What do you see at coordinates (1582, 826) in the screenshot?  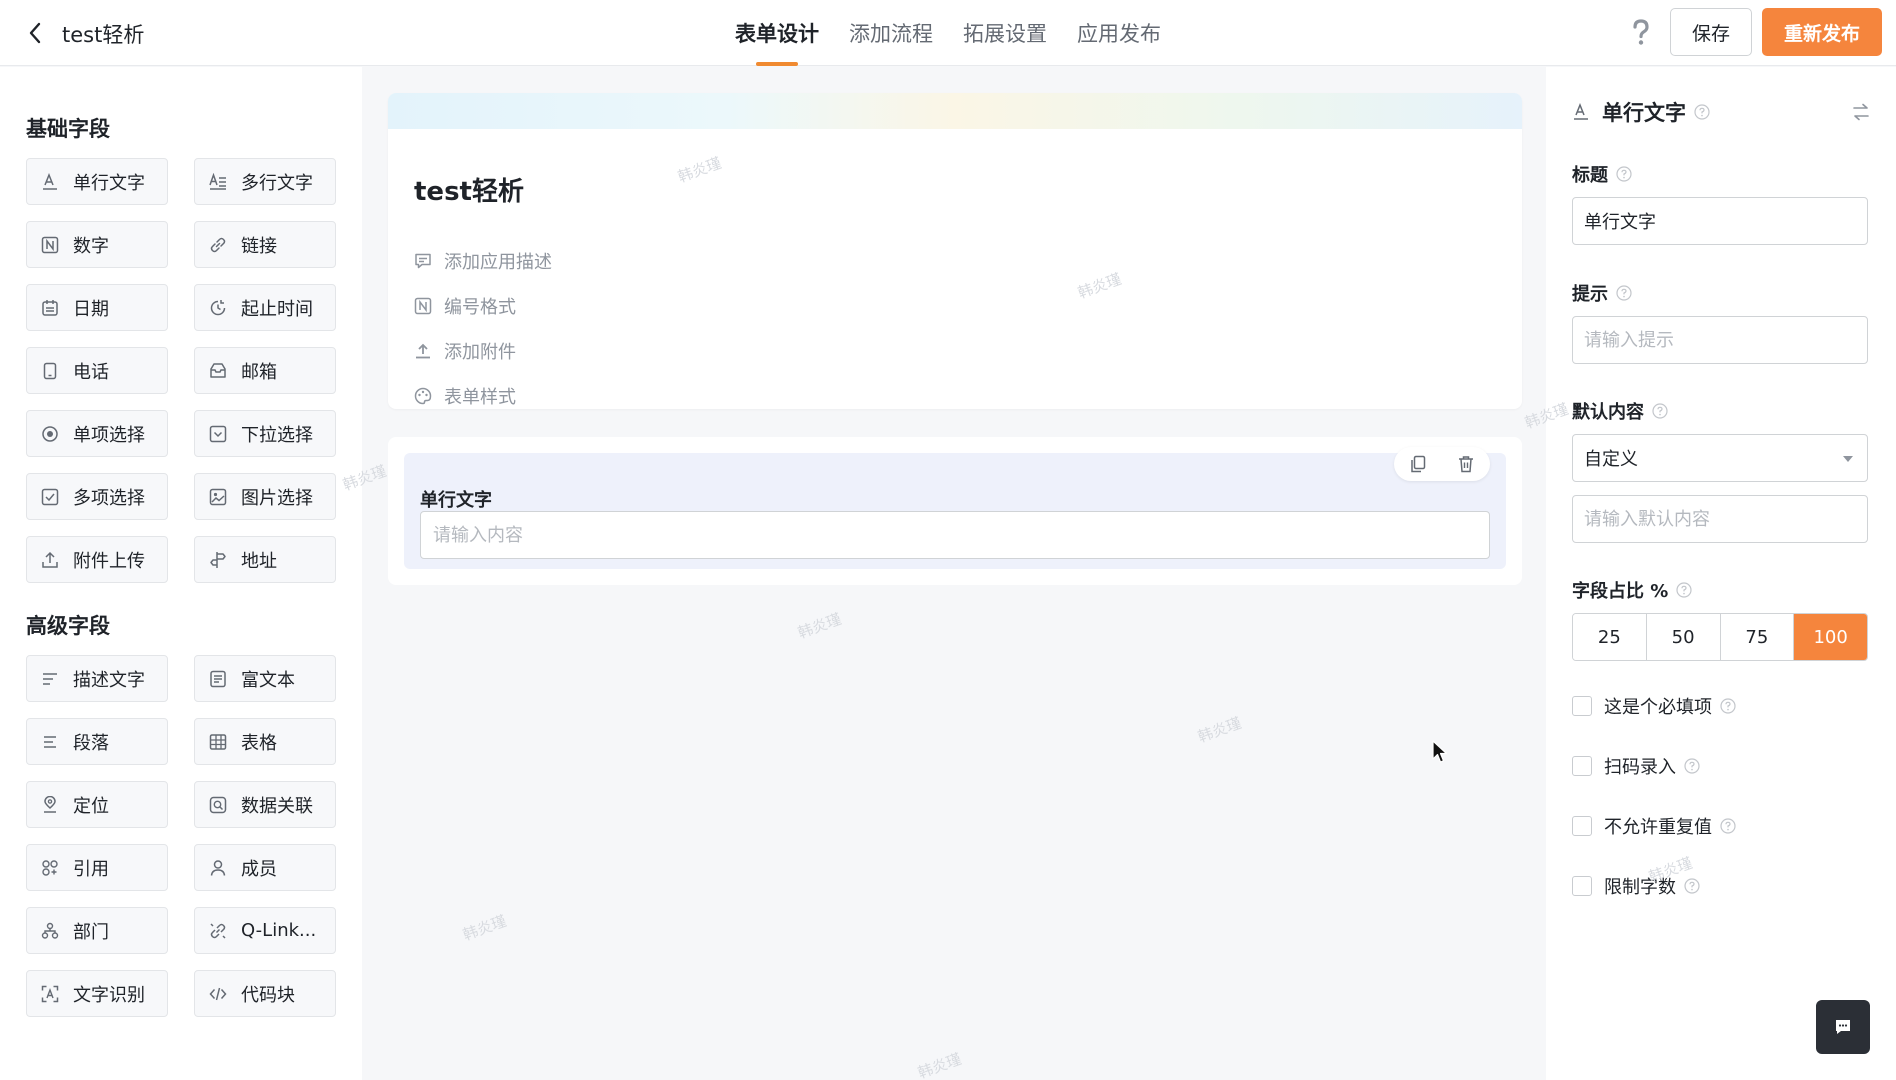 I see `no-duplicate-checkbox` at bounding box center [1582, 826].